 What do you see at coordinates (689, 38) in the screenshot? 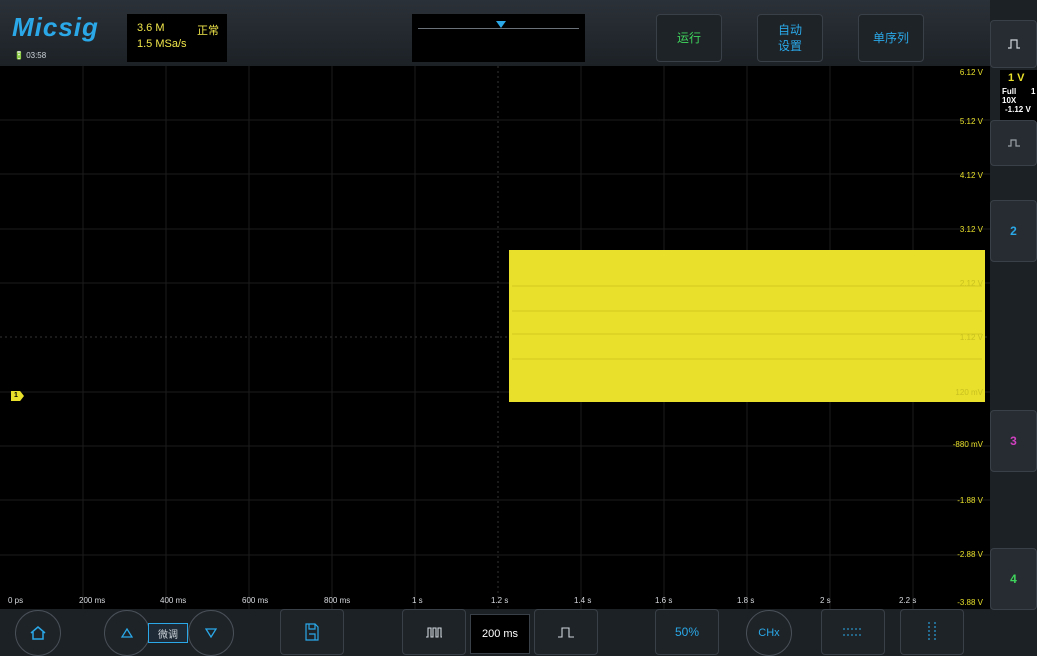
I see `run-button: 运行` at bounding box center [689, 38].